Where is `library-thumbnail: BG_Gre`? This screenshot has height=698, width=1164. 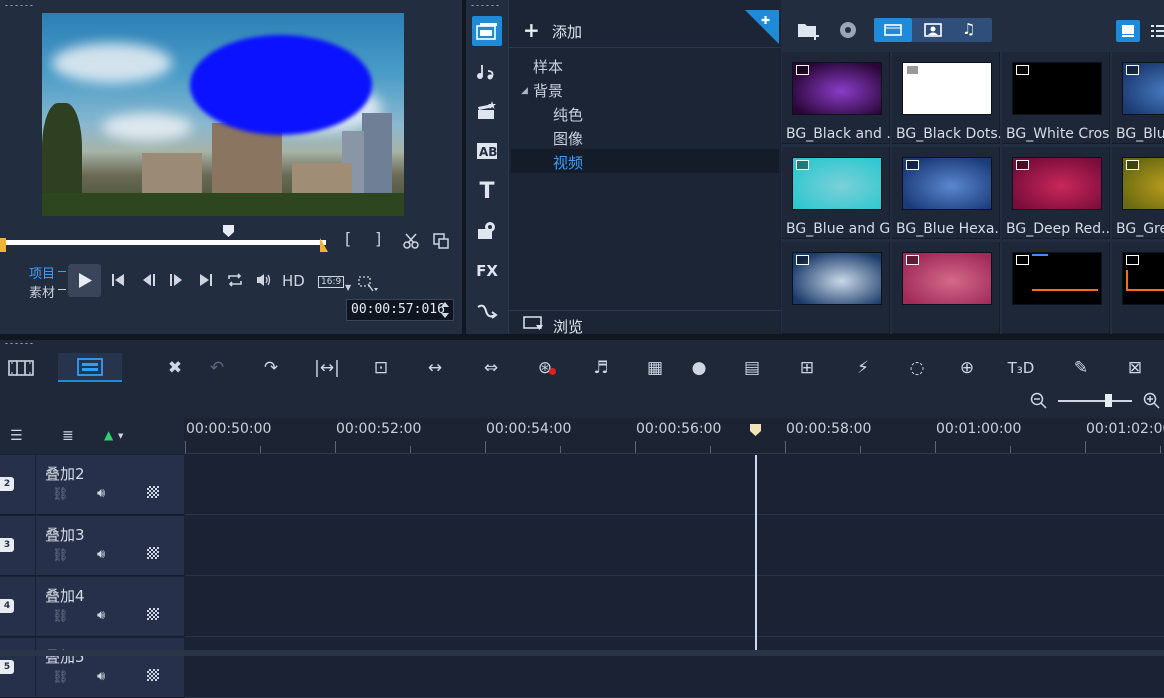
library-thumbnail: BG_Gre is located at coordinates (1138, 193).